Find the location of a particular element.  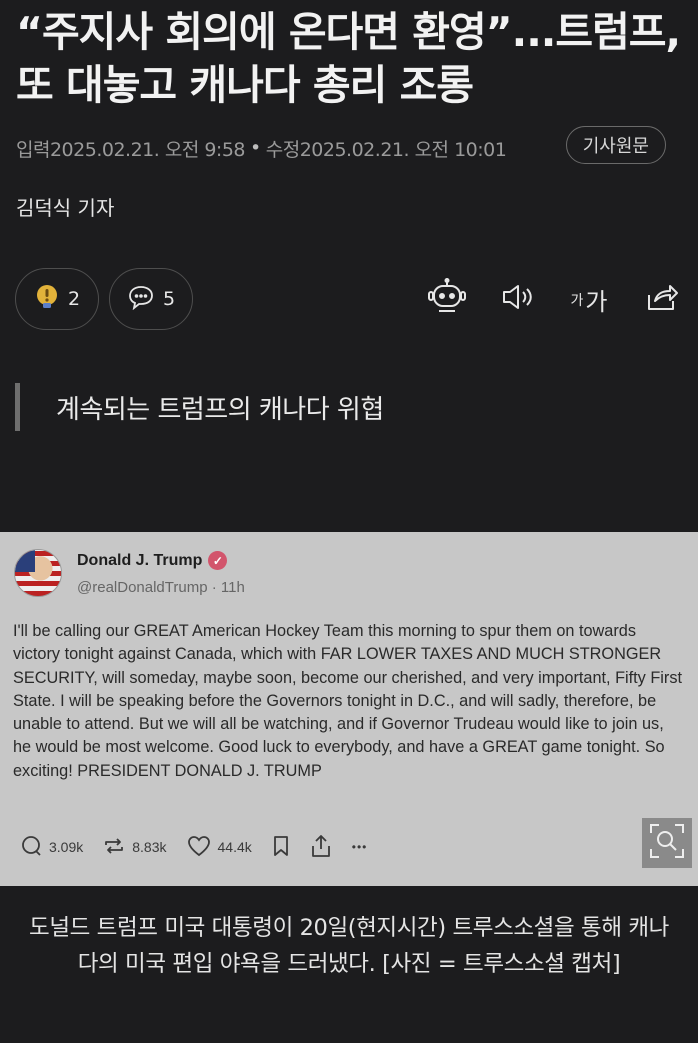

share-icon is located at coordinates (662, 299).